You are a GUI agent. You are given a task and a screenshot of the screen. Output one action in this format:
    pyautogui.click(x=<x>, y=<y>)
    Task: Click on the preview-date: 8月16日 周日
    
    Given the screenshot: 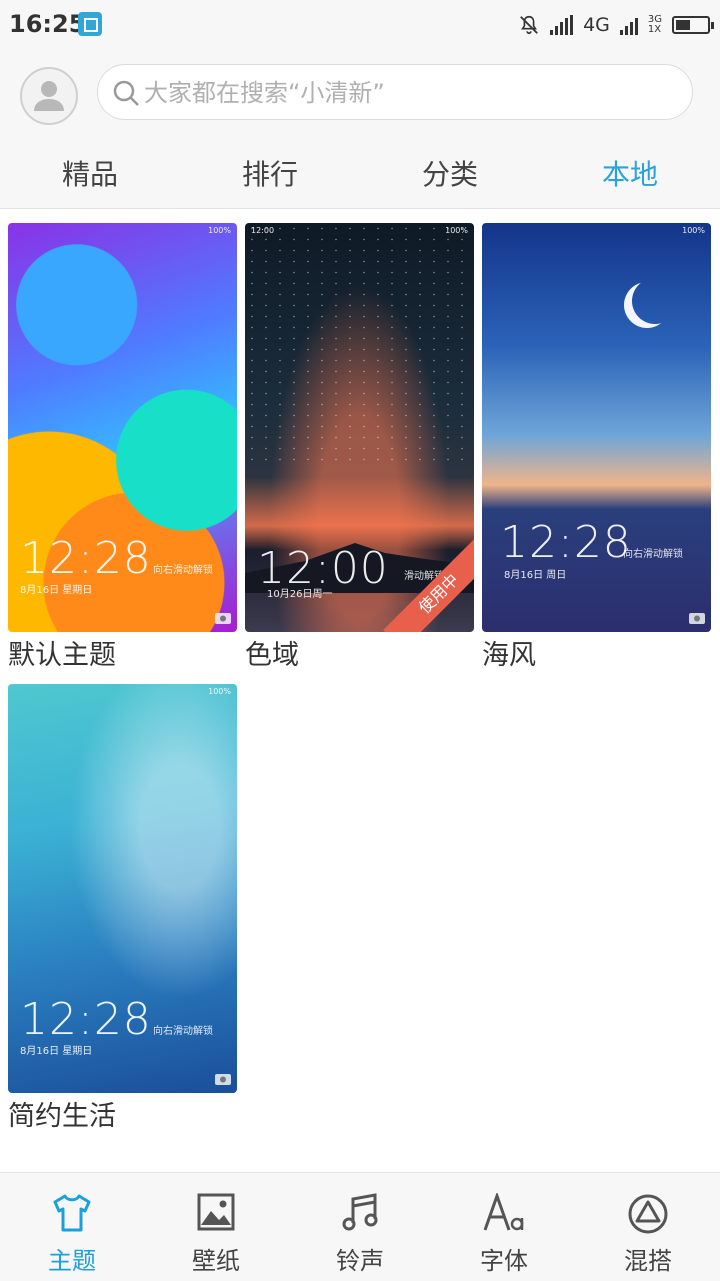 What is the action you would take?
    pyautogui.click(x=535, y=575)
    